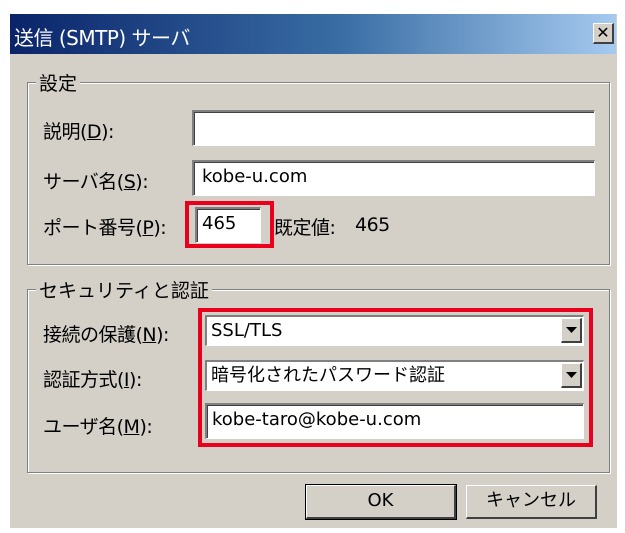 The image size is (625, 533). I want to click on auth-method-dropdown-button, so click(571, 375).